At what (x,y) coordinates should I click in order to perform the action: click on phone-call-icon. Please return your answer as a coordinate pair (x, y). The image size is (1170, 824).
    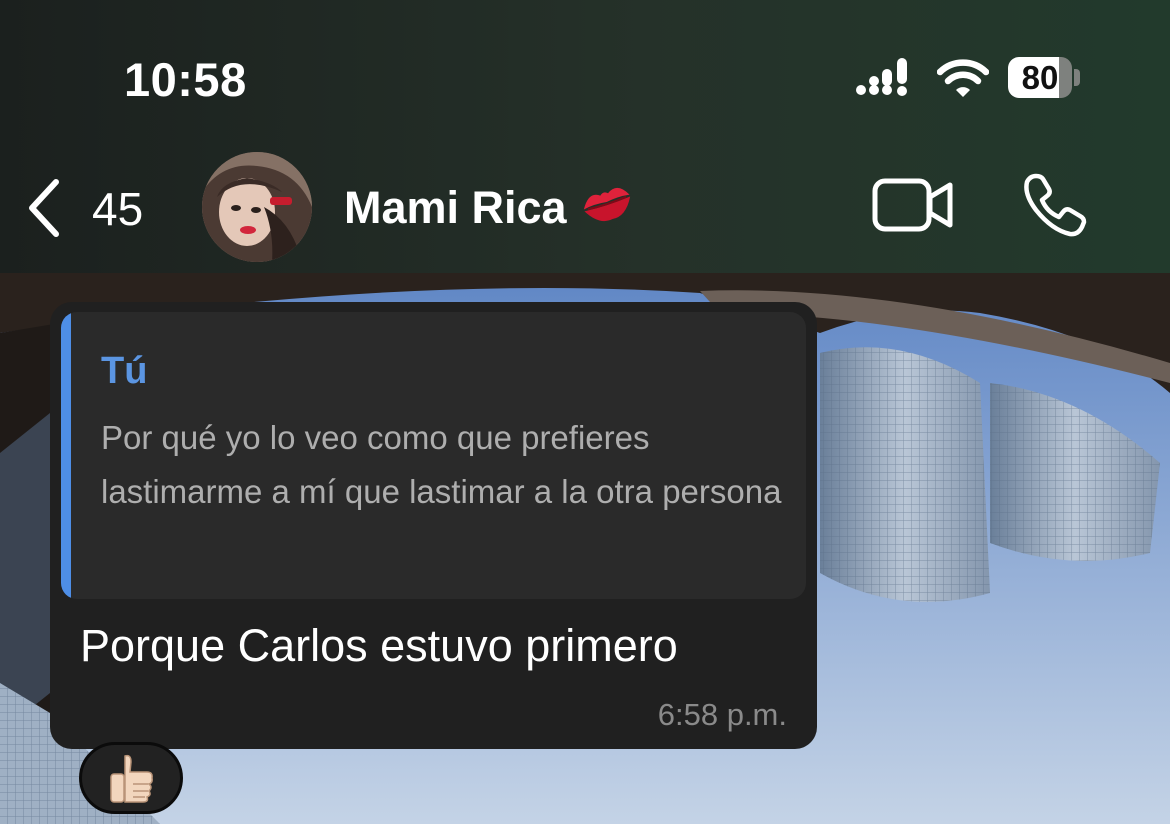
    Looking at the image, I should click on (1055, 205).